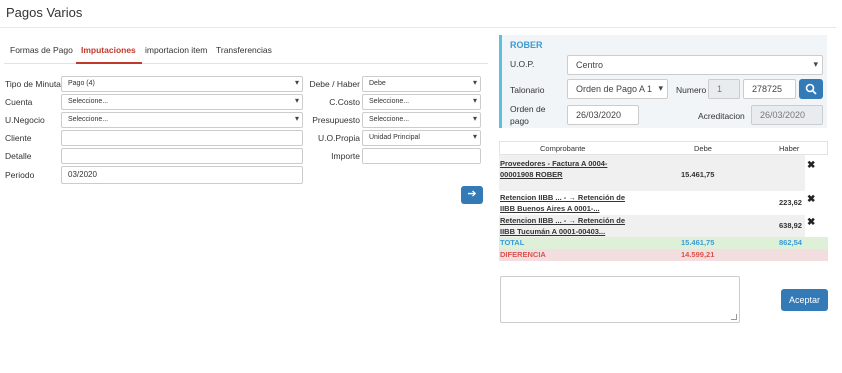  What do you see at coordinates (695, 65) in the screenshot?
I see `uop-select: Centro` at bounding box center [695, 65].